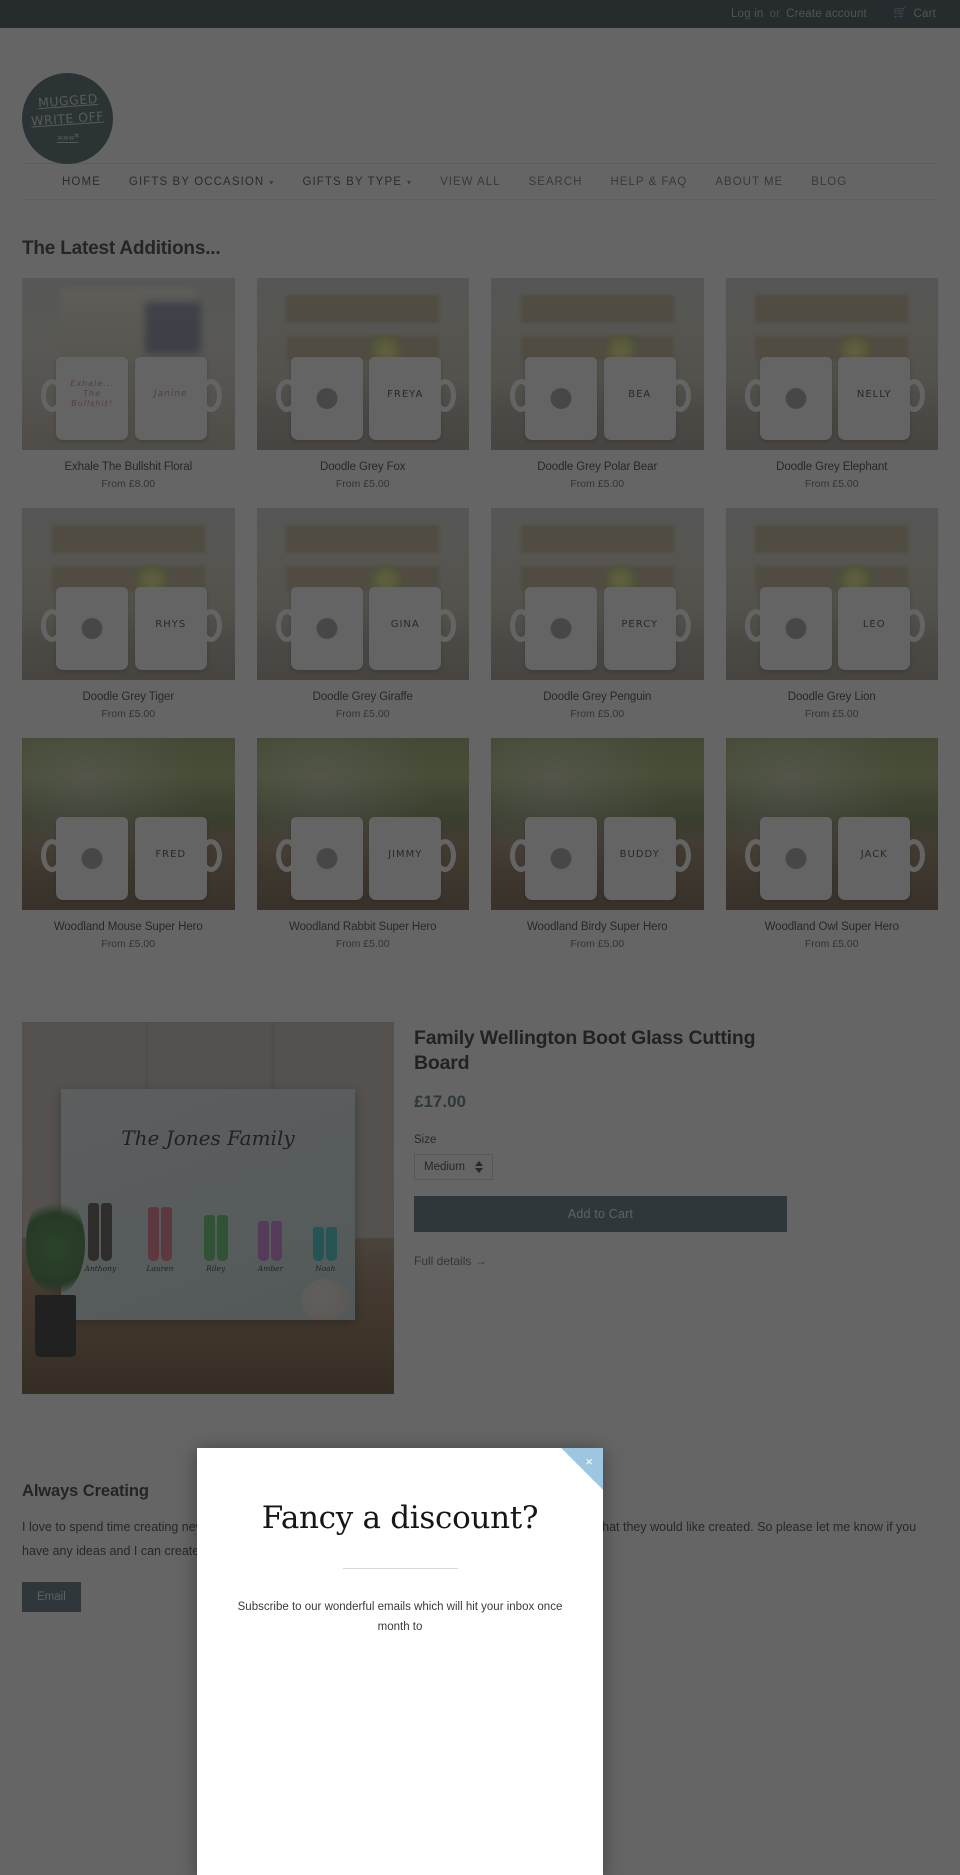 The height and width of the screenshot is (1875, 960). Describe the element at coordinates (67, 118) in the screenshot. I see `site-logo: MUGGED WRITE OFF »»»*` at that location.